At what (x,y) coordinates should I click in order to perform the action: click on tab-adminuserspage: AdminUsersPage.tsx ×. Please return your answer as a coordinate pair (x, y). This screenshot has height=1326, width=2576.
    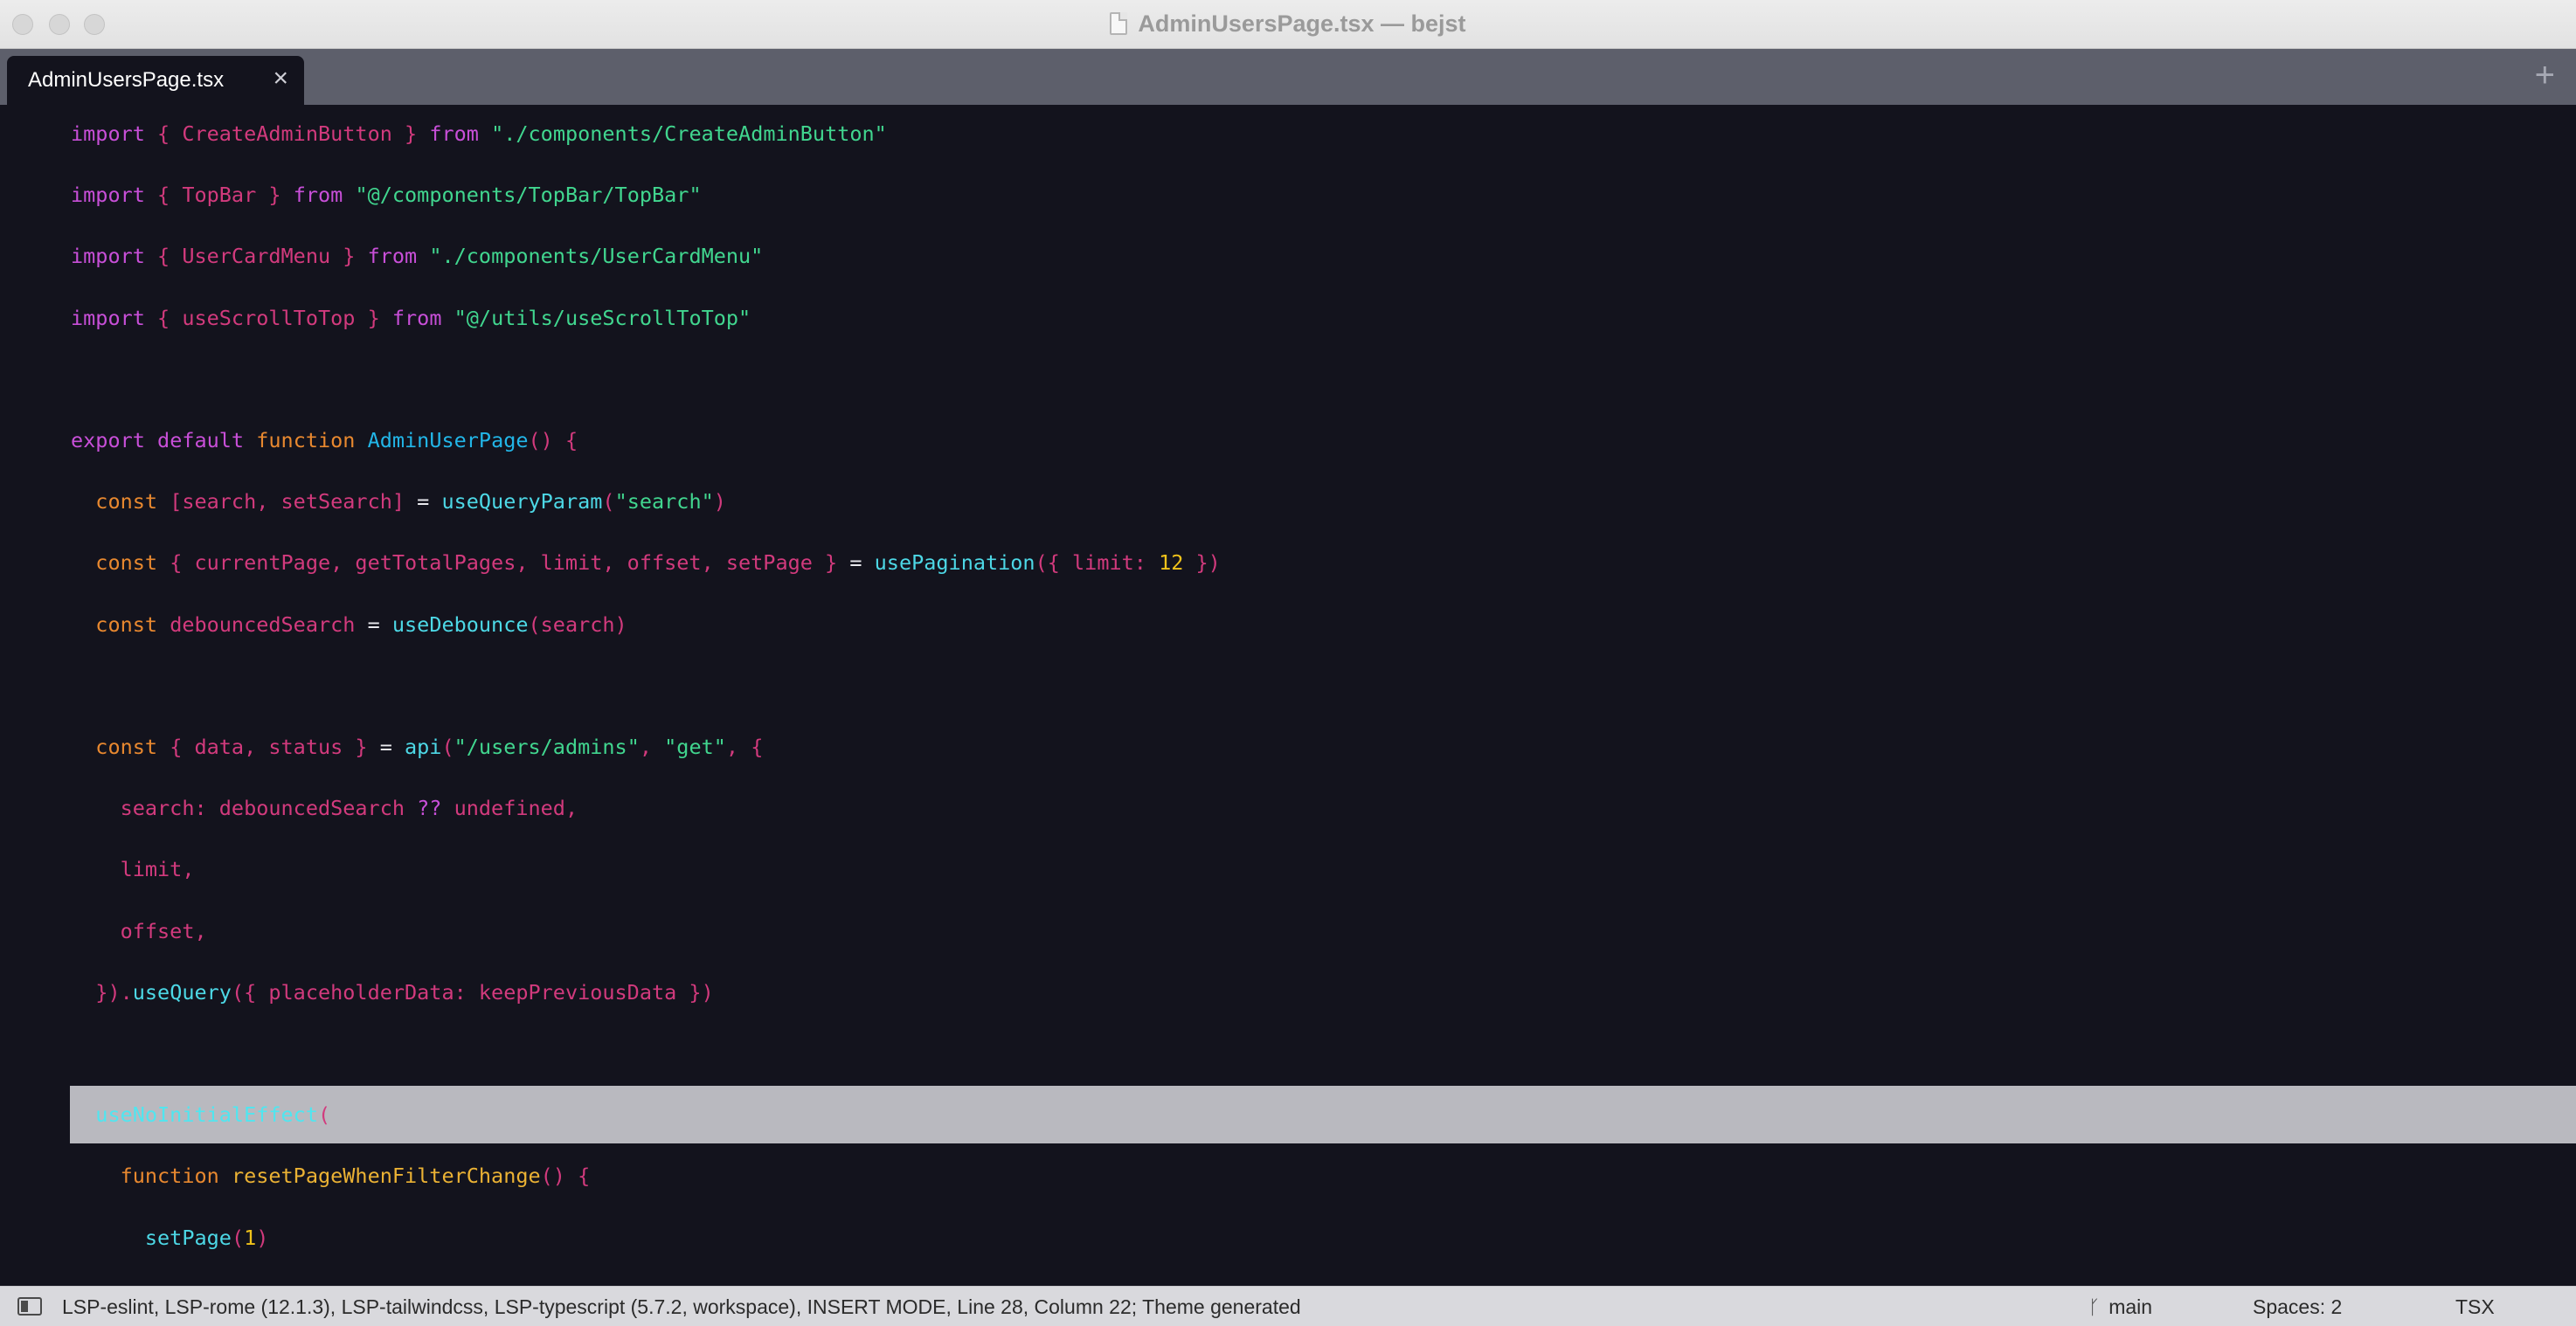
    Looking at the image, I should click on (155, 80).